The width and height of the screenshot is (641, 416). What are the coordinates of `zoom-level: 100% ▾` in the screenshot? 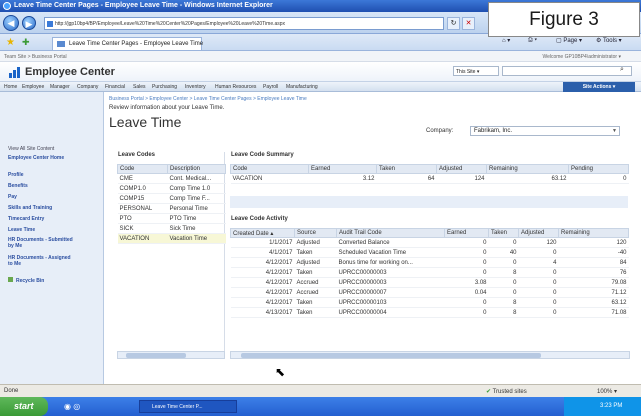 It's located at (607, 391).